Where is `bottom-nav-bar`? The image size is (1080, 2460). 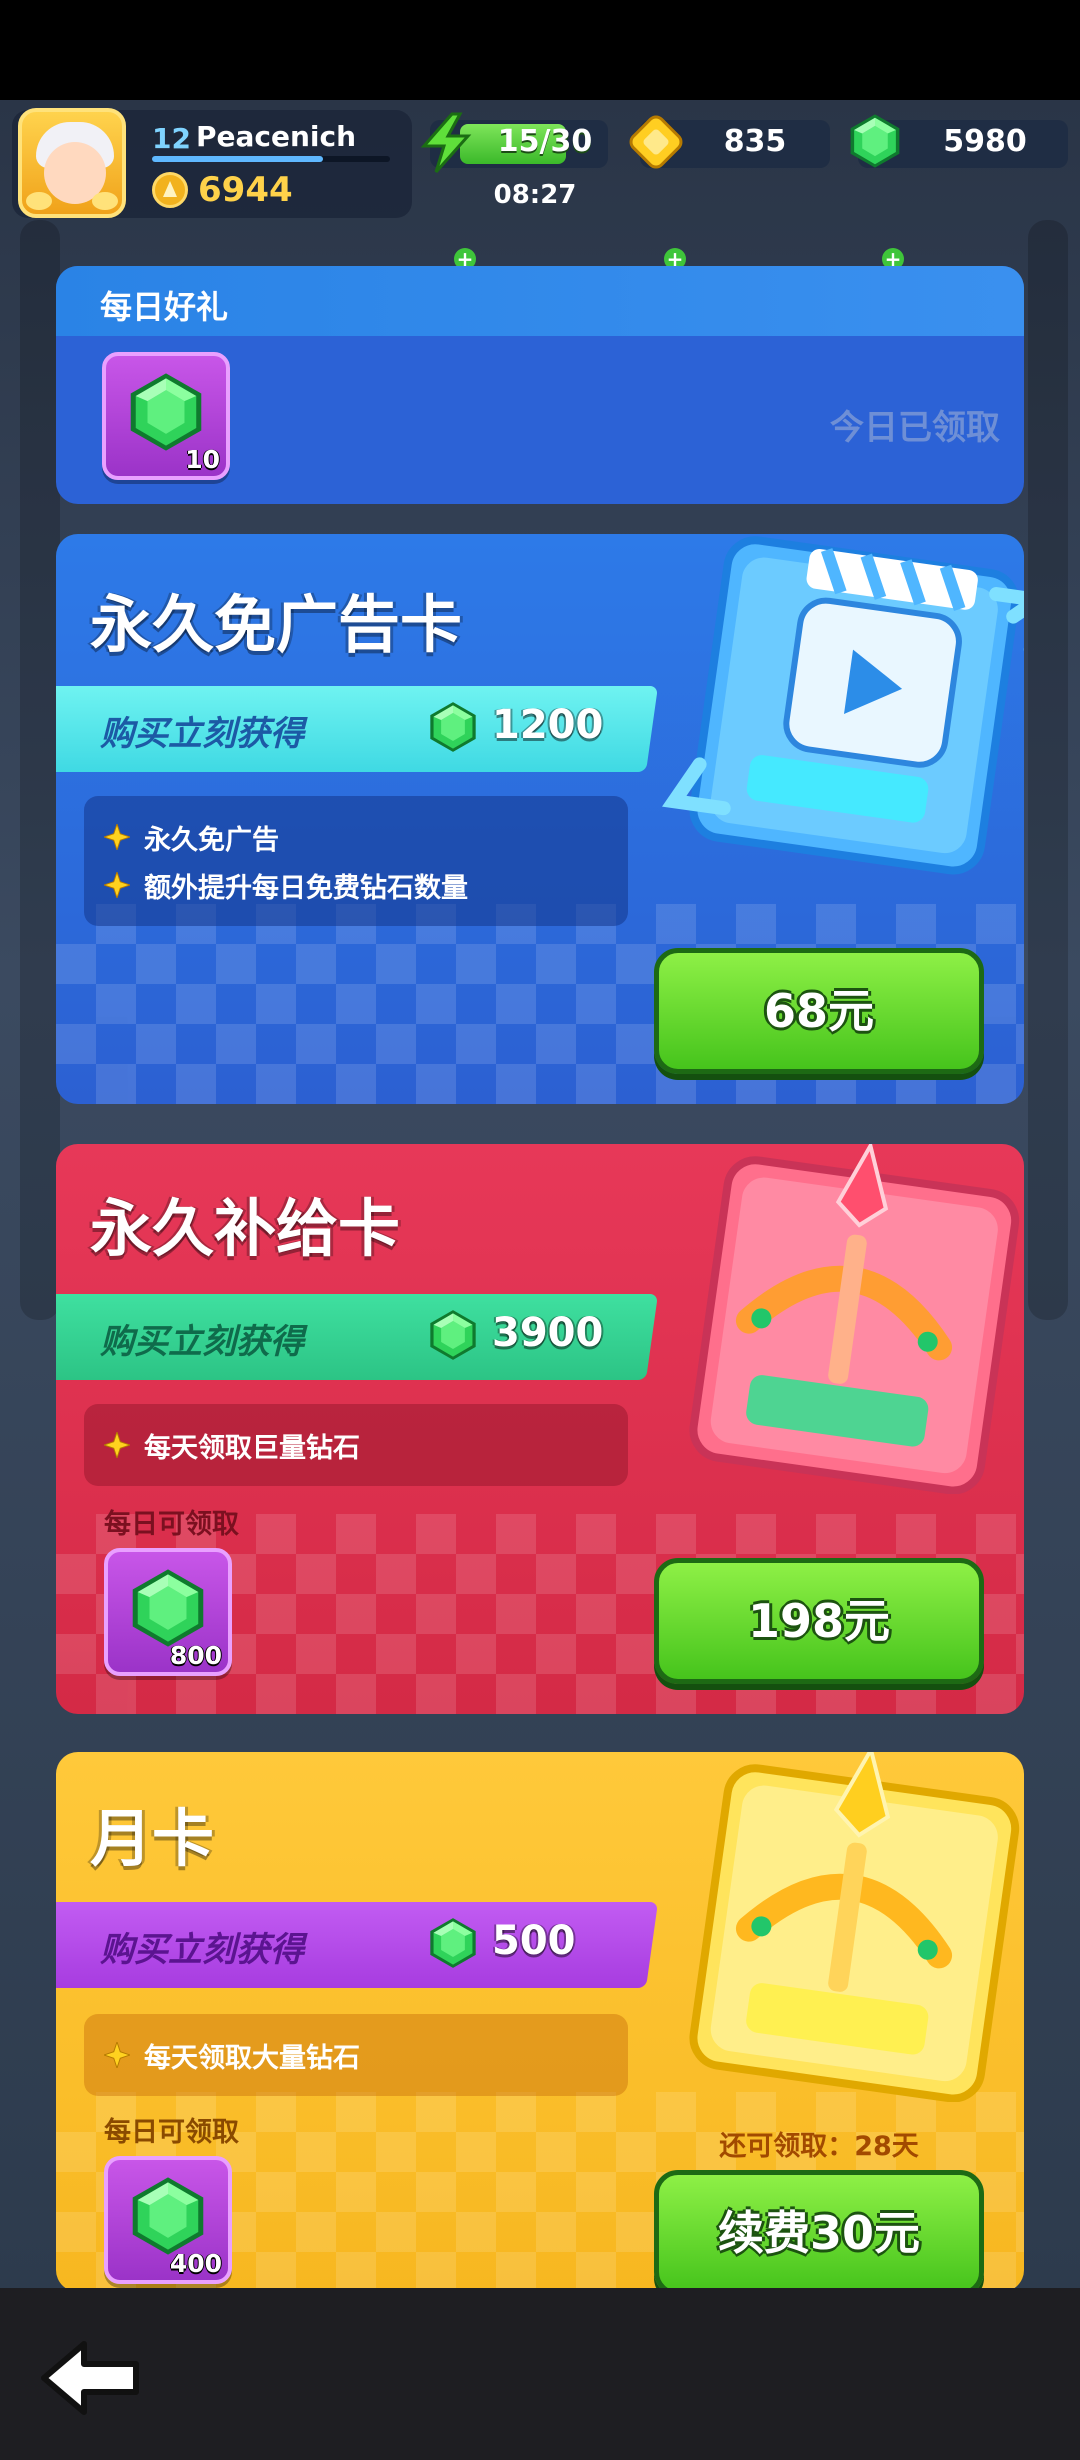
bottom-nav-bar is located at coordinates (540, 2374).